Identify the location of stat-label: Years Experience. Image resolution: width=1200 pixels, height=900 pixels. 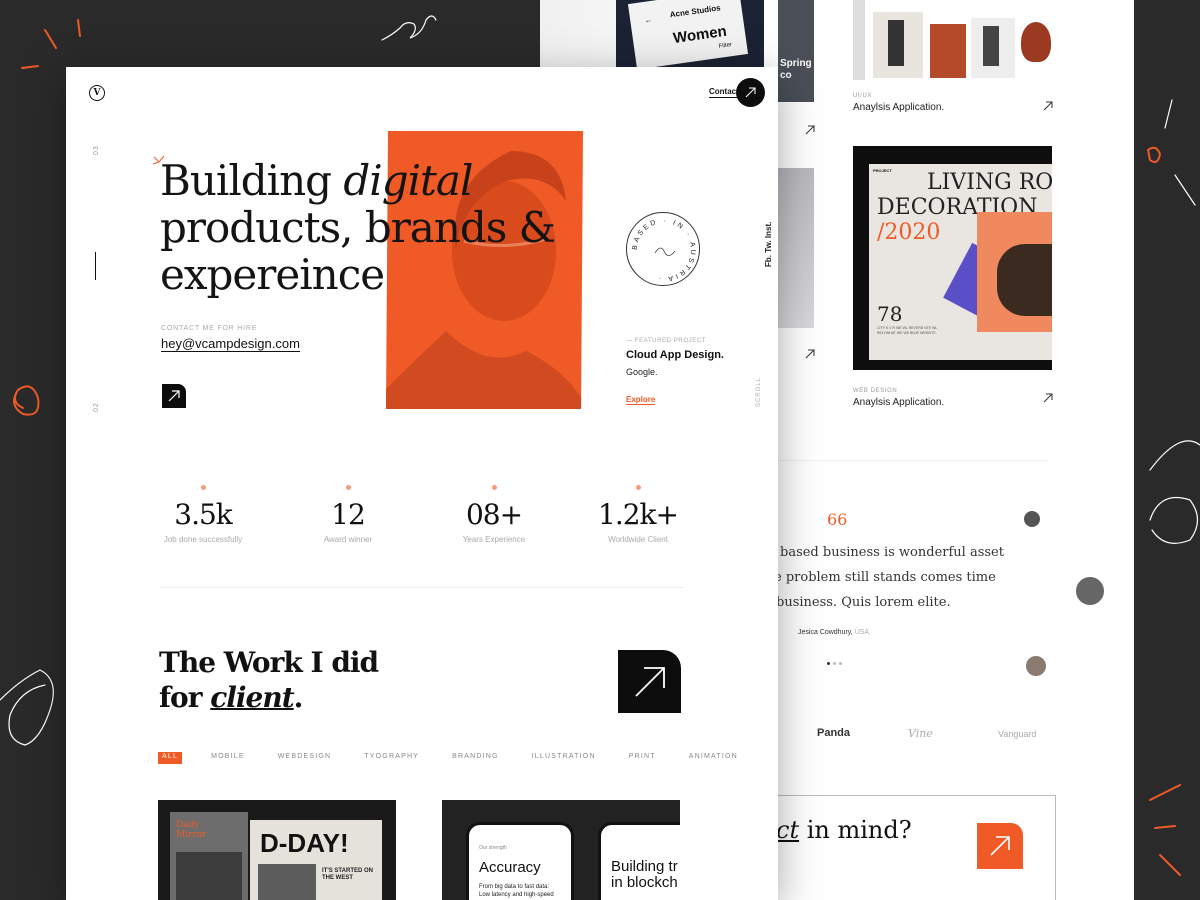
(494, 539).